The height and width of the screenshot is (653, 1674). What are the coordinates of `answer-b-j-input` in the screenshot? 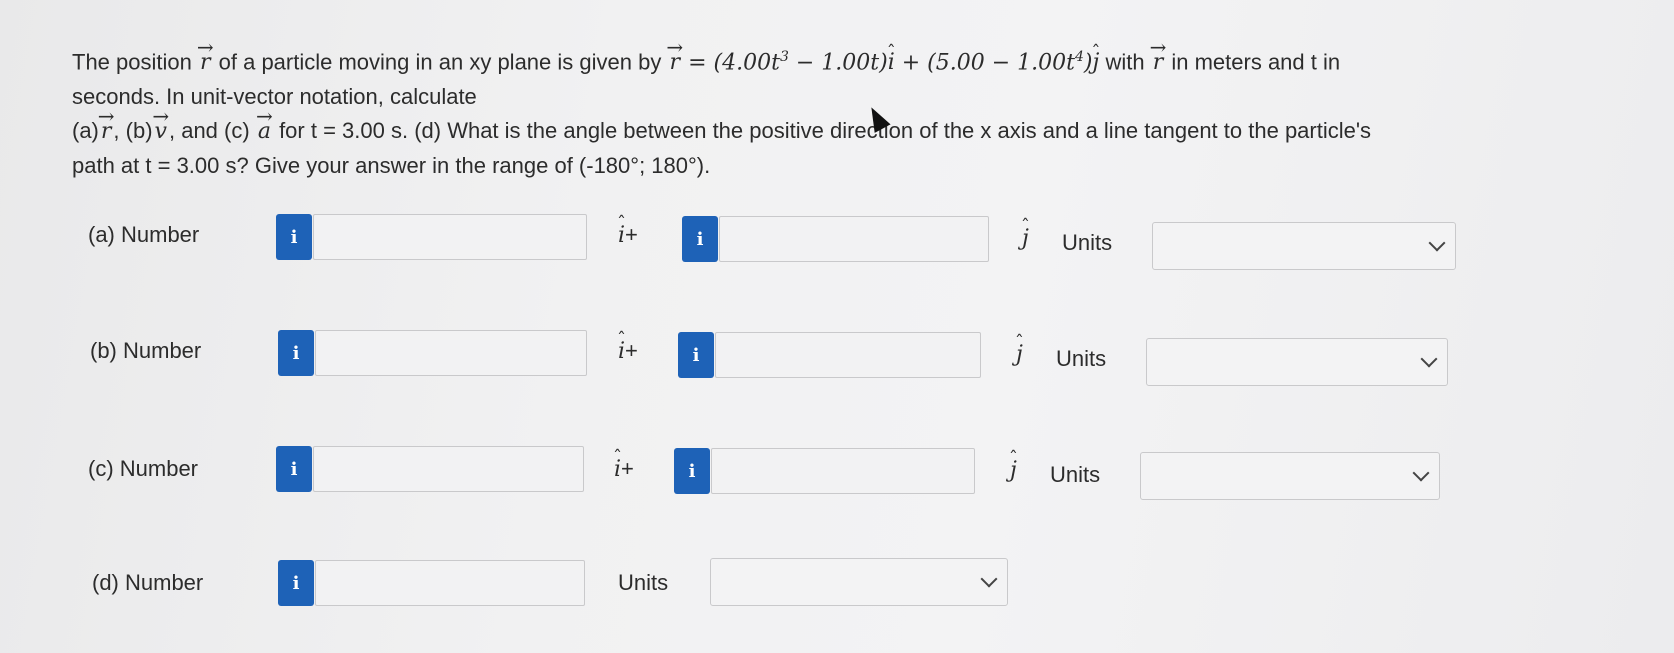 It's located at (848, 355).